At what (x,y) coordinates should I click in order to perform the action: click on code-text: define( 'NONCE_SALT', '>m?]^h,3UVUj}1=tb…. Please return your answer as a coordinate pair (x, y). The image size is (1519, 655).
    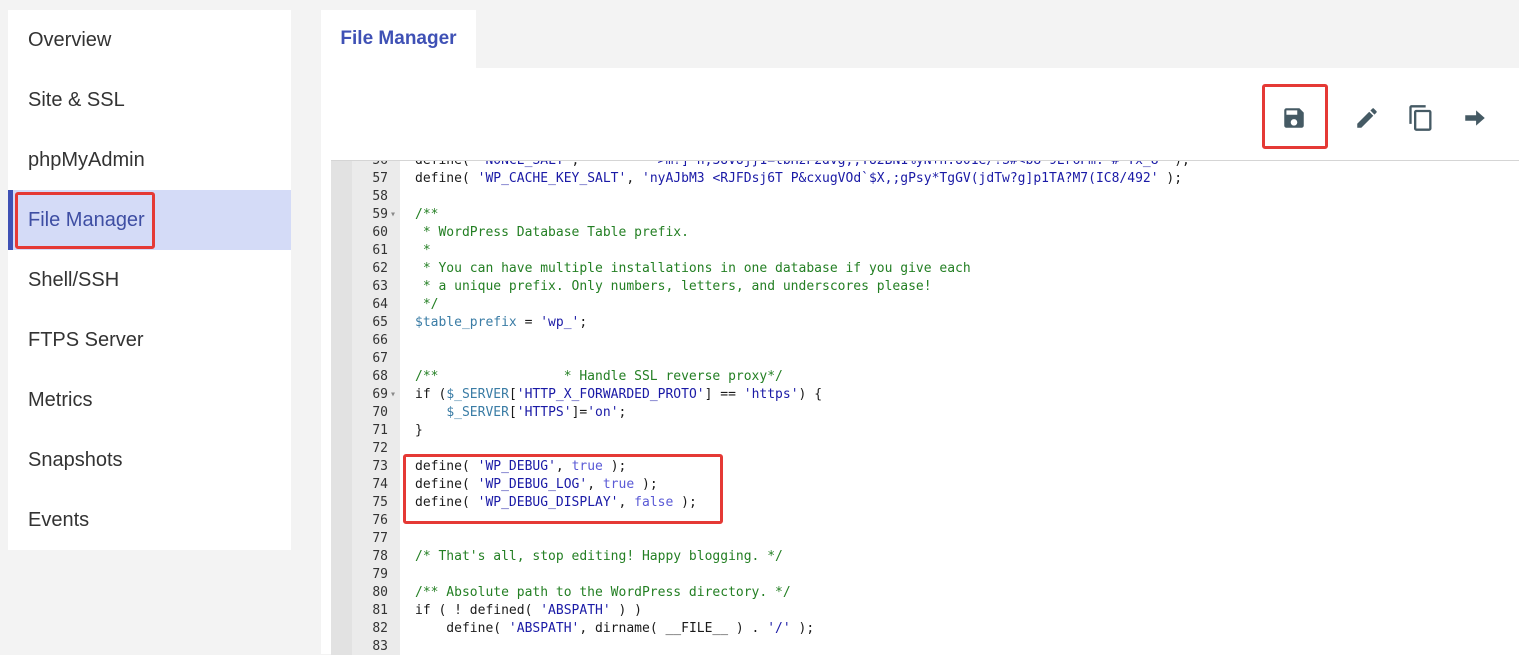
    Looking at the image, I should click on (802, 164).